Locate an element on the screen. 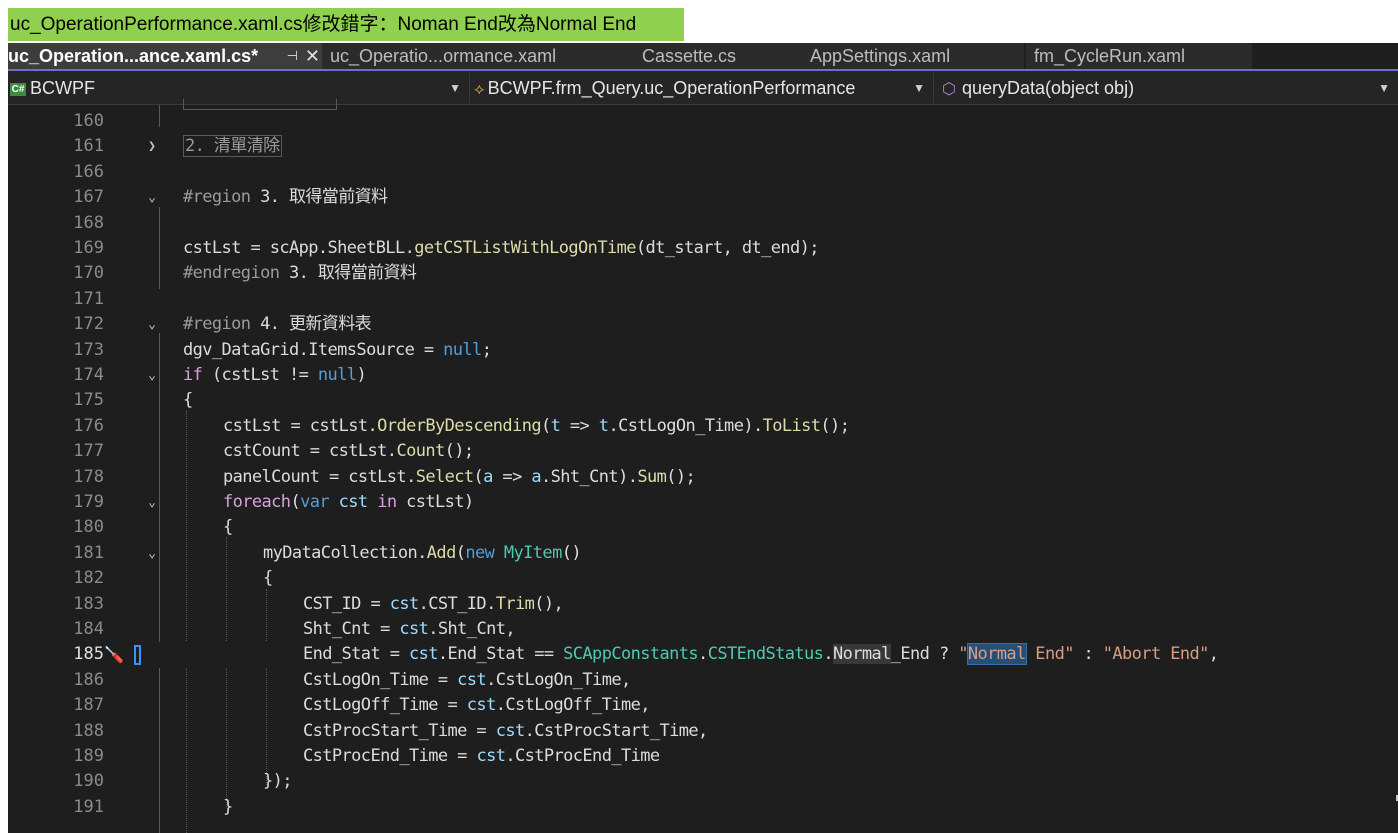 The image size is (1398, 833). member-label: queryData(object obj) is located at coordinates (1048, 88).